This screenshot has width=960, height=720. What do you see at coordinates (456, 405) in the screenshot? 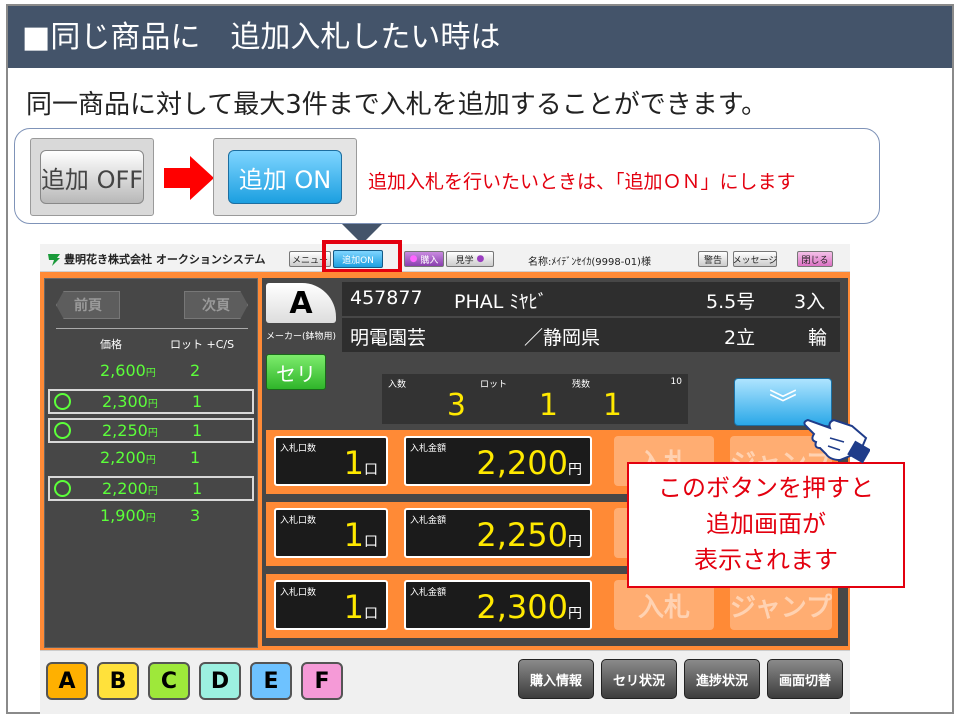
I see `irisu-value: 3` at bounding box center [456, 405].